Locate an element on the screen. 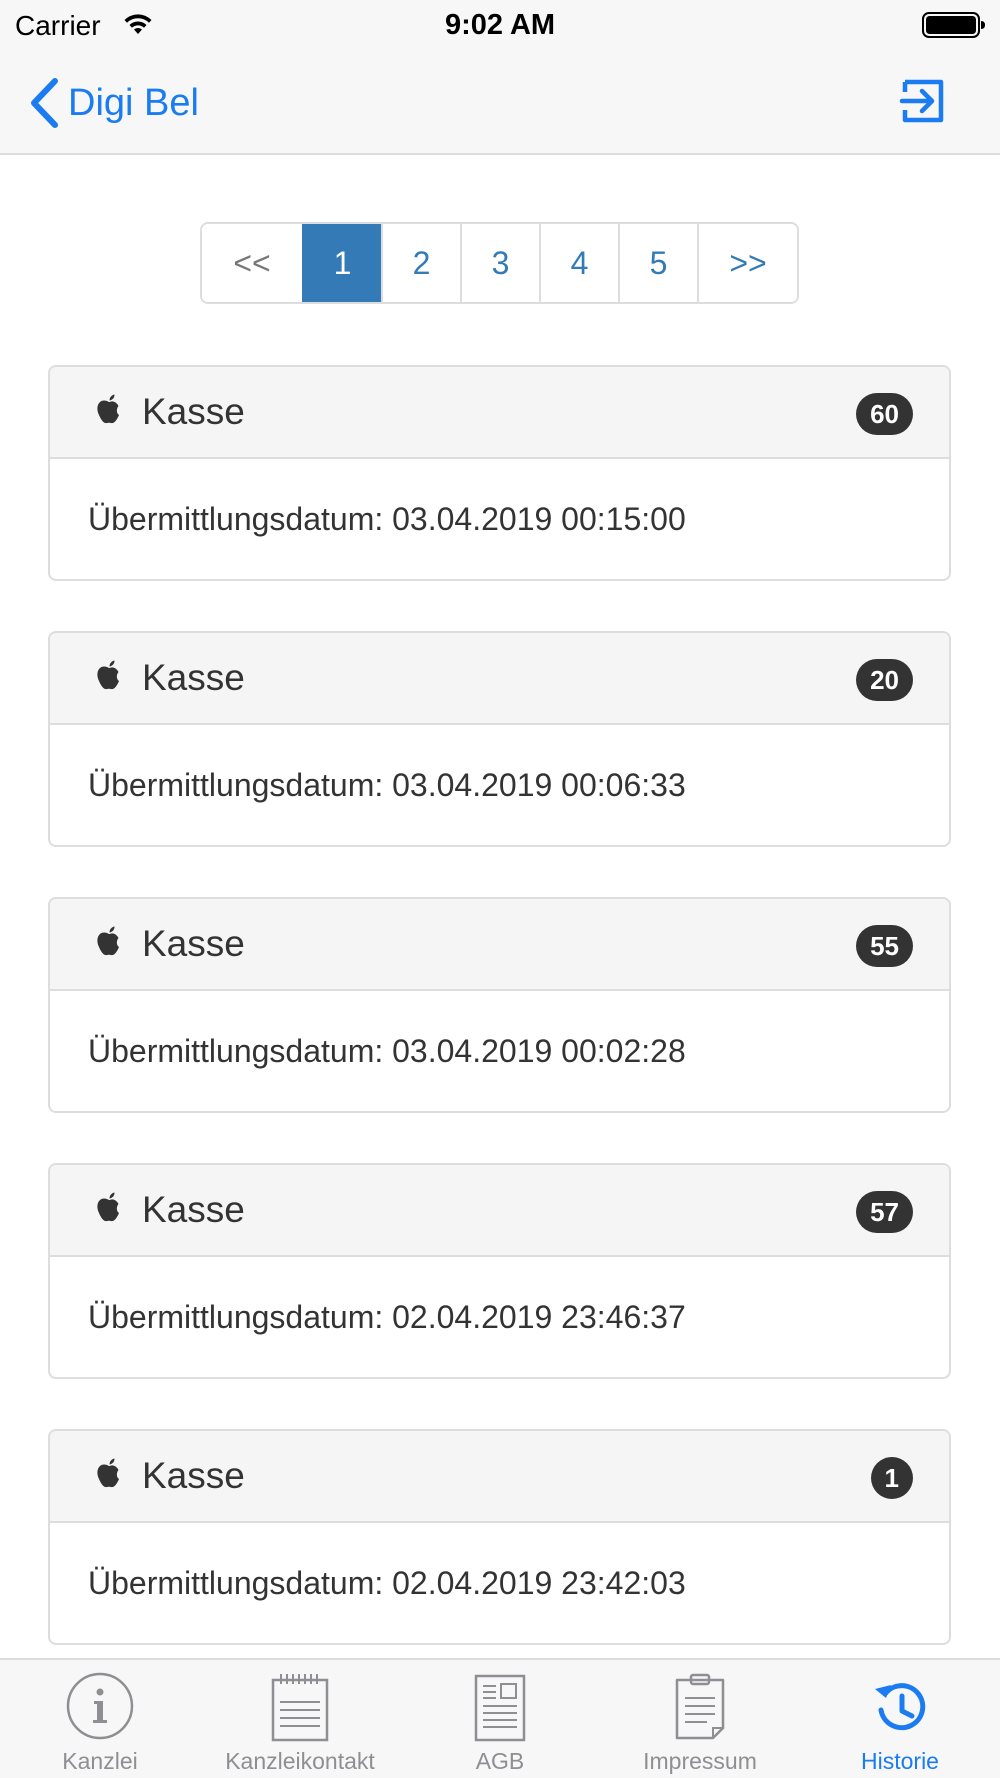  card-header: Kasse 55 is located at coordinates (499, 945).